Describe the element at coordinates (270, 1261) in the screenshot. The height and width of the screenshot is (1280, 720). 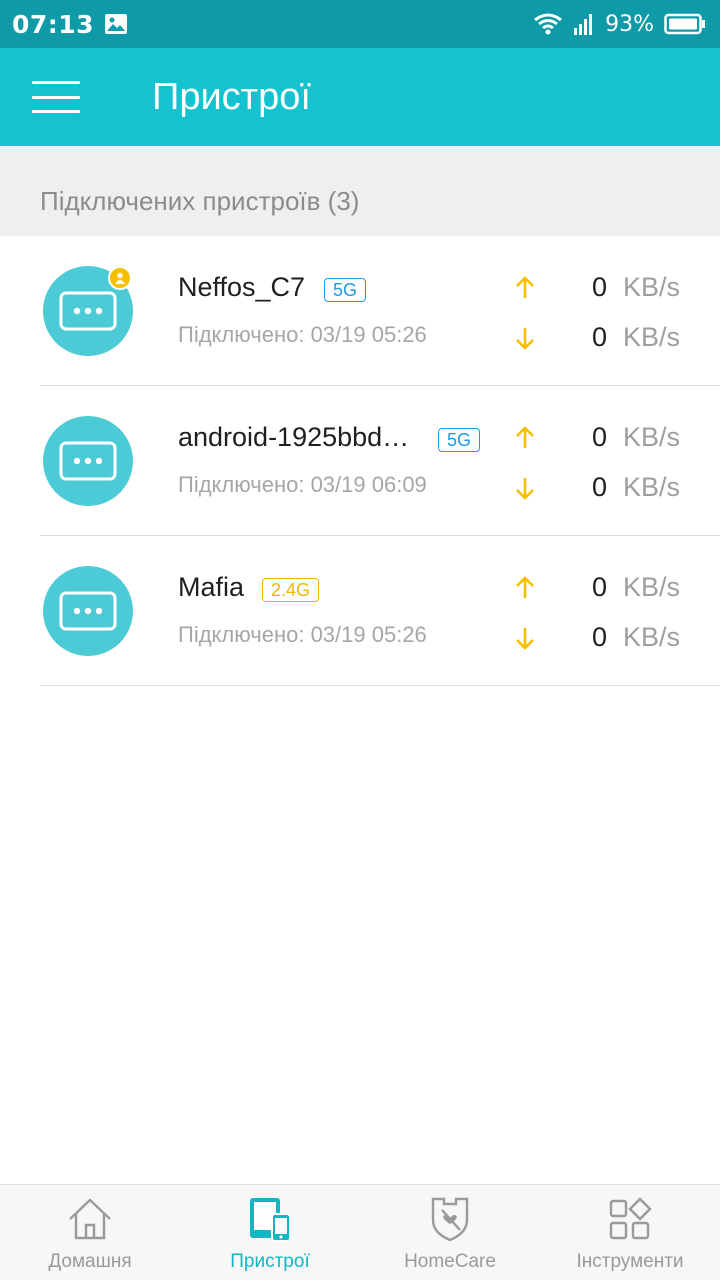
I see `nav-label-devices: Пристрої` at that location.